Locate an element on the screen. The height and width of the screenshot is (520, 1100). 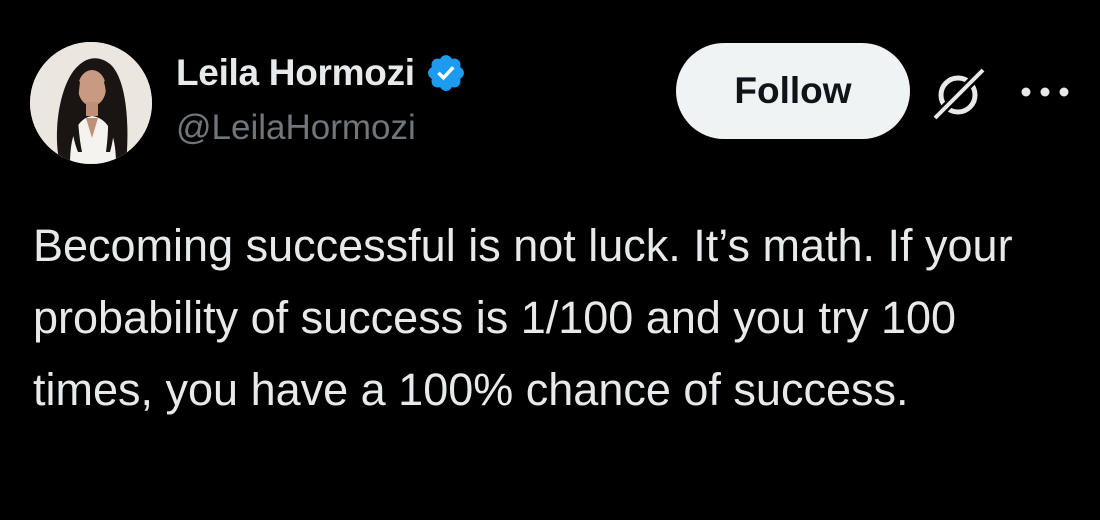
verified-badge-icon is located at coordinates (446, 73).